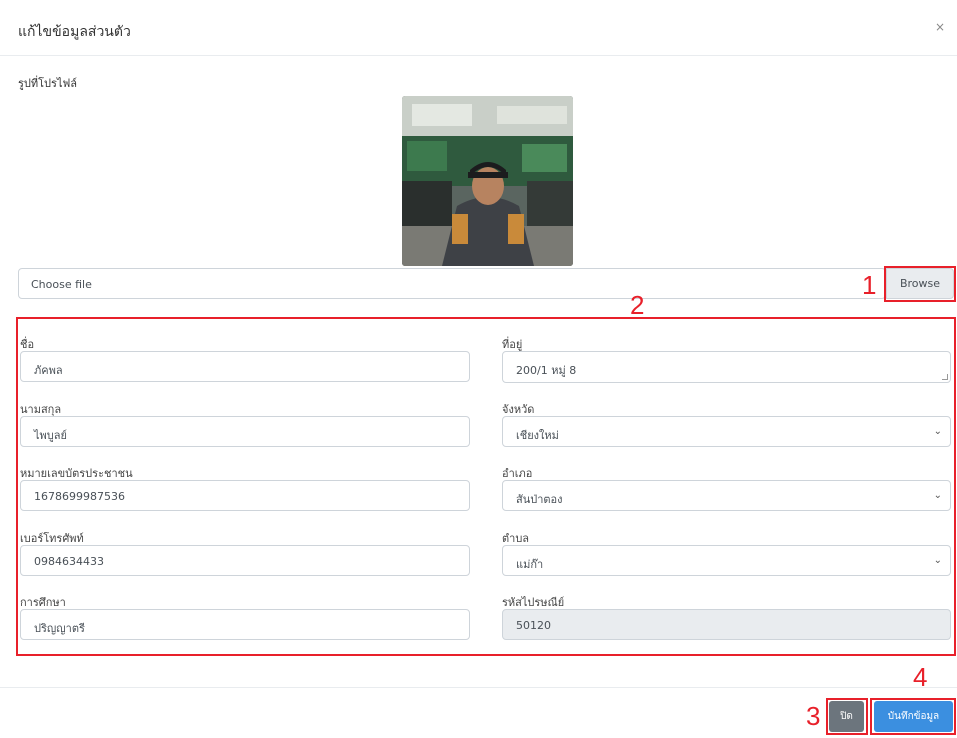 The width and height of the screenshot is (957, 738). Describe the element at coordinates (478, 687) in the screenshot. I see `footer-divider` at that location.